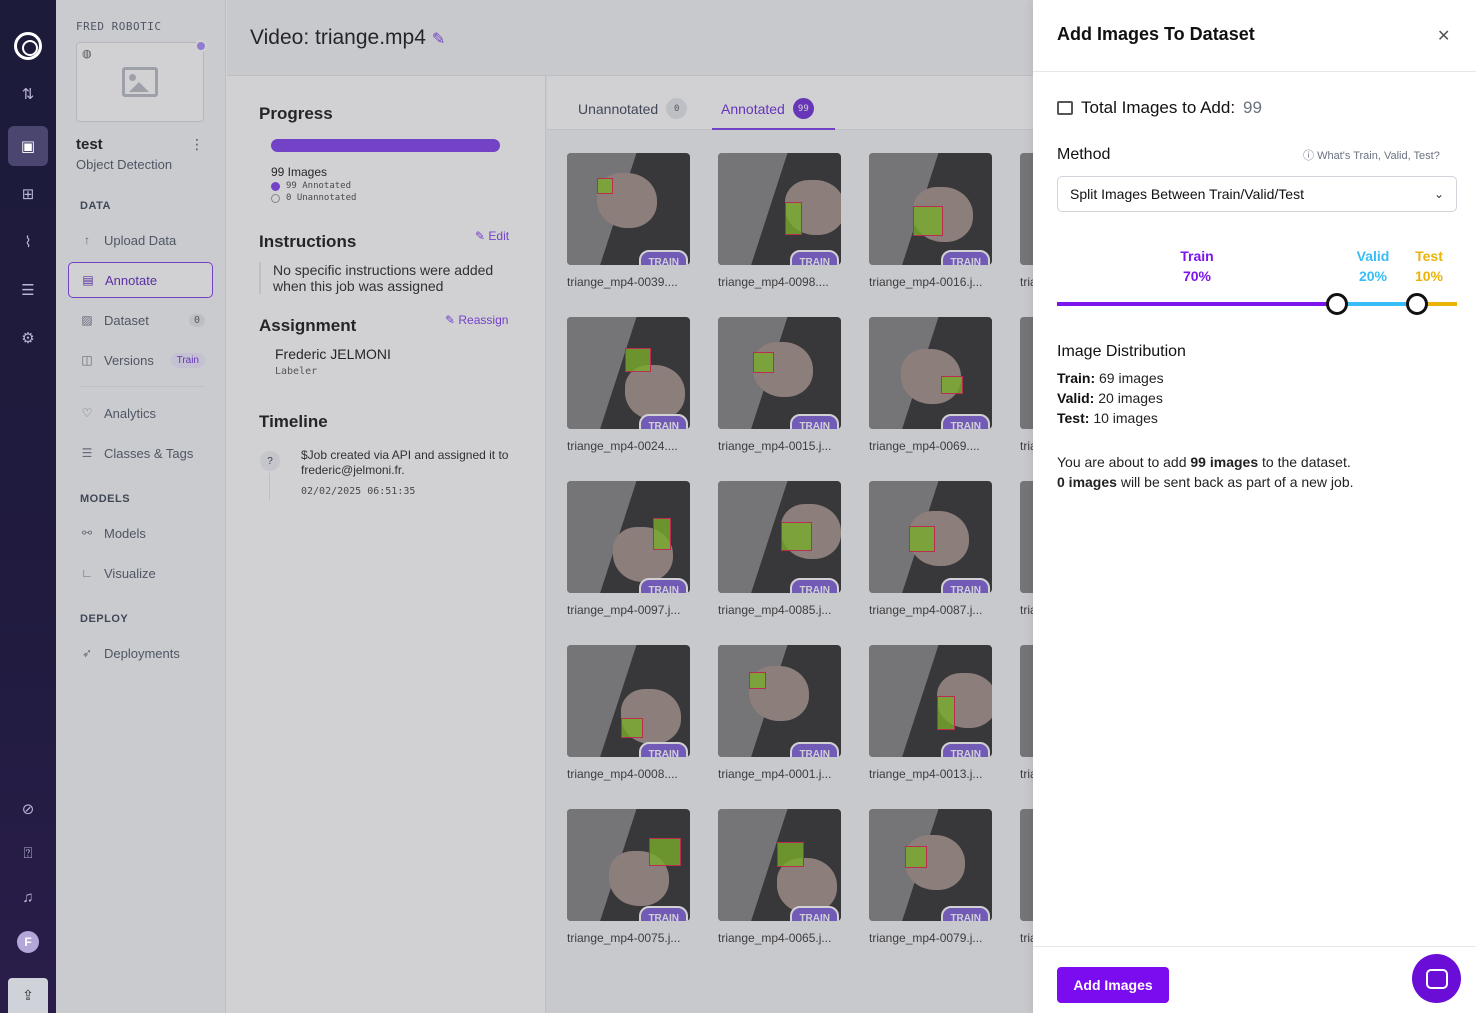 This screenshot has height=1013, width=1476. I want to click on tab-unannotated: Unannotated 0, so click(633, 108).